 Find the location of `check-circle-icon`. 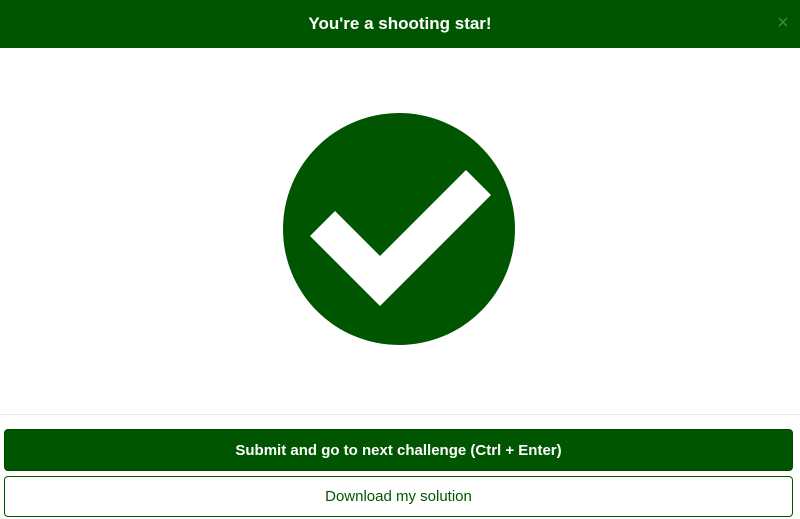

check-circle-icon is located at coordinates (399, 229).